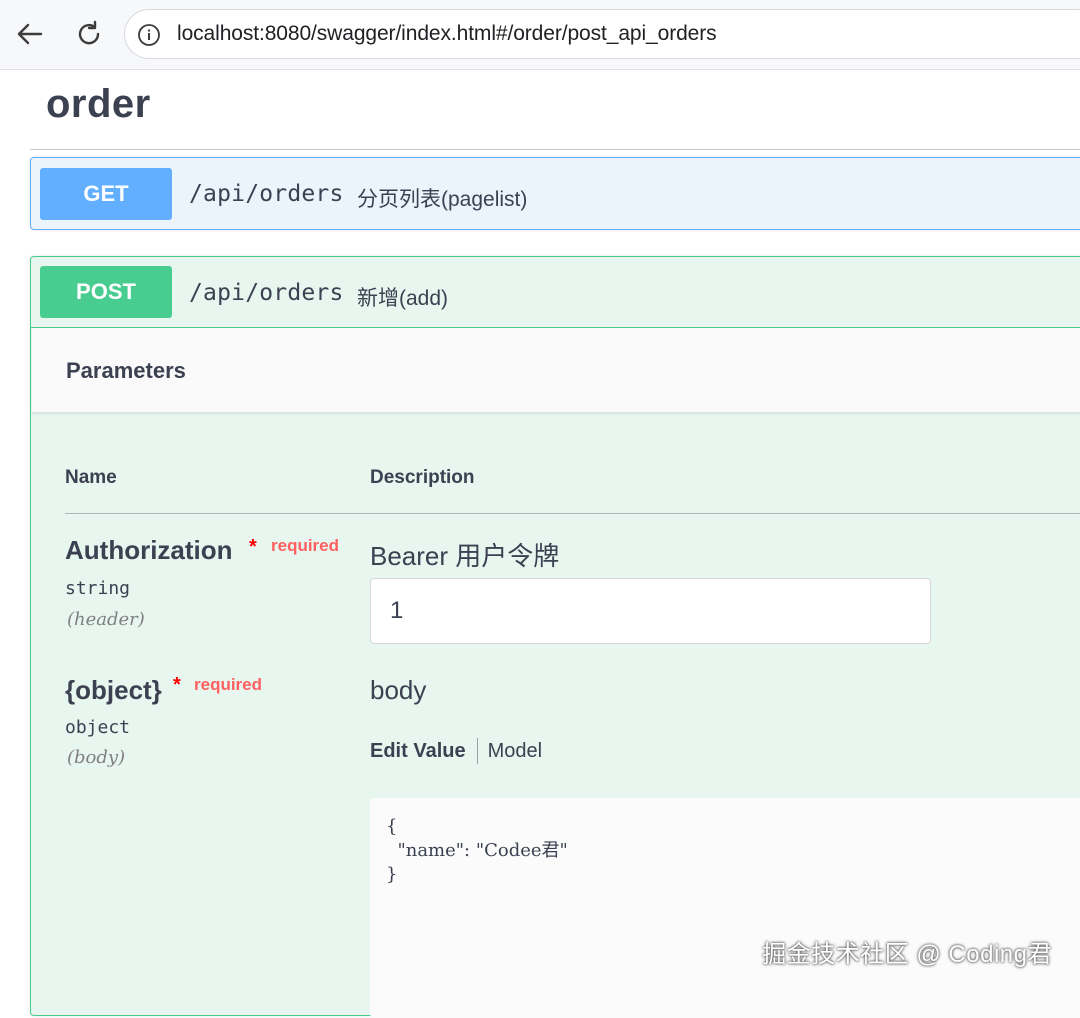 The height and width of the screenshot is (1018, 1080). Describe the element at coordinates (422, 477) in the screenshot. I see `column-header-description: Description` at that location.